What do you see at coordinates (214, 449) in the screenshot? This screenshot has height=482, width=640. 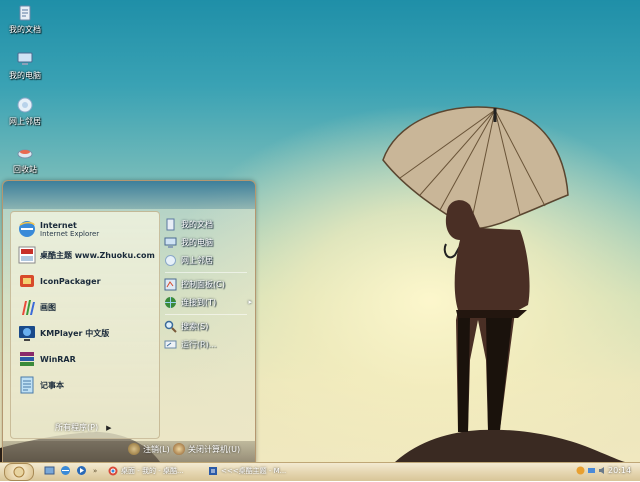 I see `shutdown-label: 关闭计算机(U)` at bounding box center [214, 449].